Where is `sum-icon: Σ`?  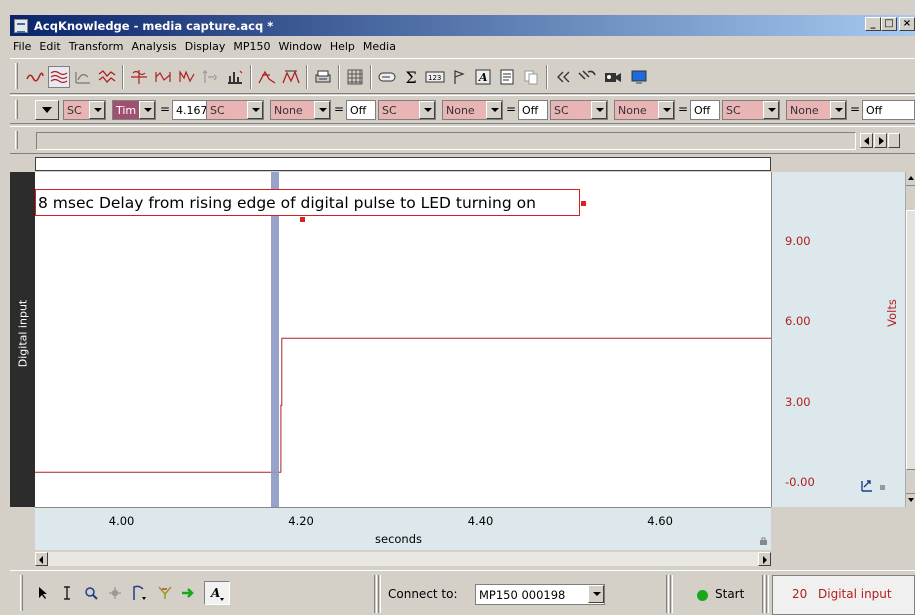
sum-icon: Σ is located at coordinates (411, 77).